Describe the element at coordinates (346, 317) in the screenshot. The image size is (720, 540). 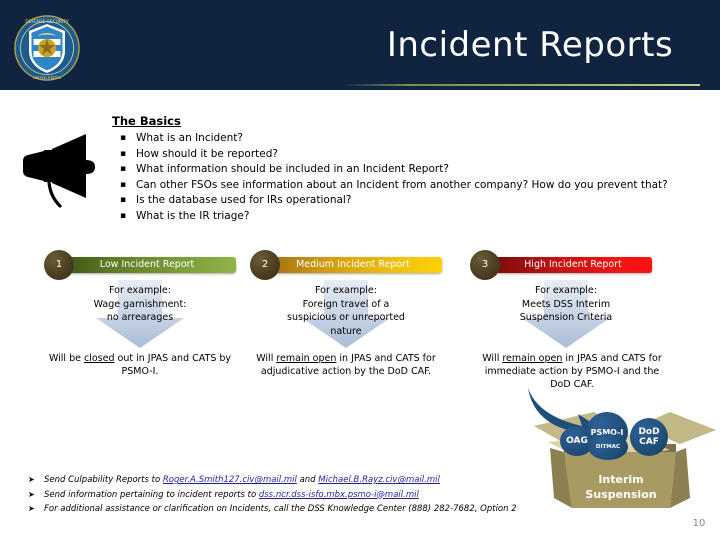
I see `example-line: suspicious or unreported` at that location.